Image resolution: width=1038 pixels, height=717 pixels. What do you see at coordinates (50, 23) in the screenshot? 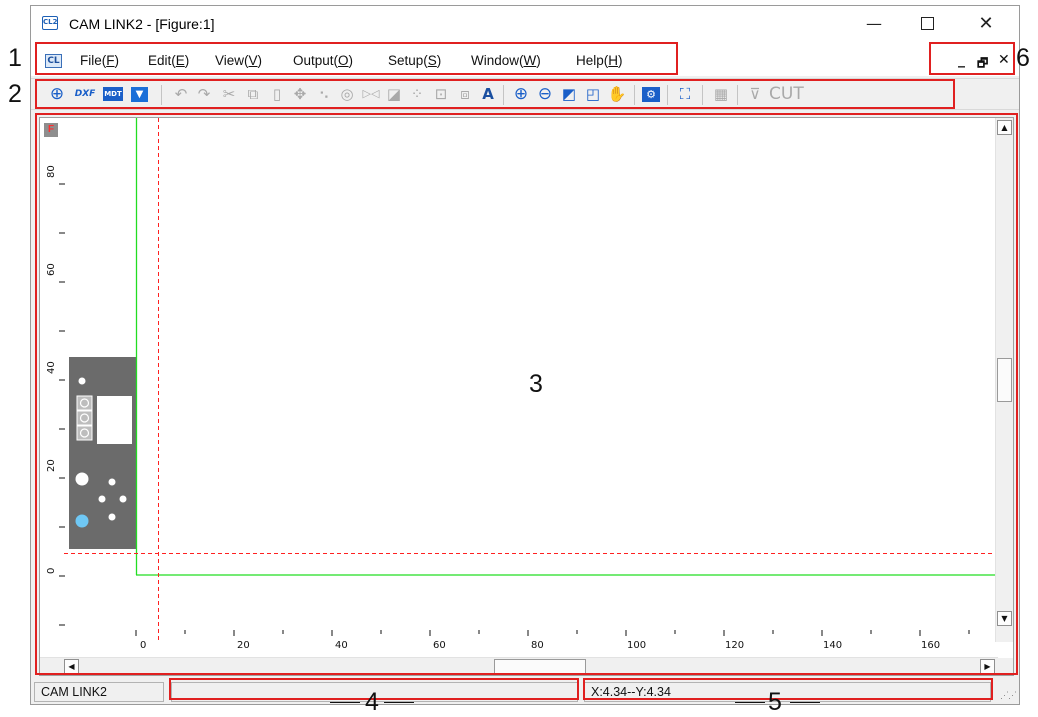
I see `app-icon: CL2` at bounding box center [50, 23].